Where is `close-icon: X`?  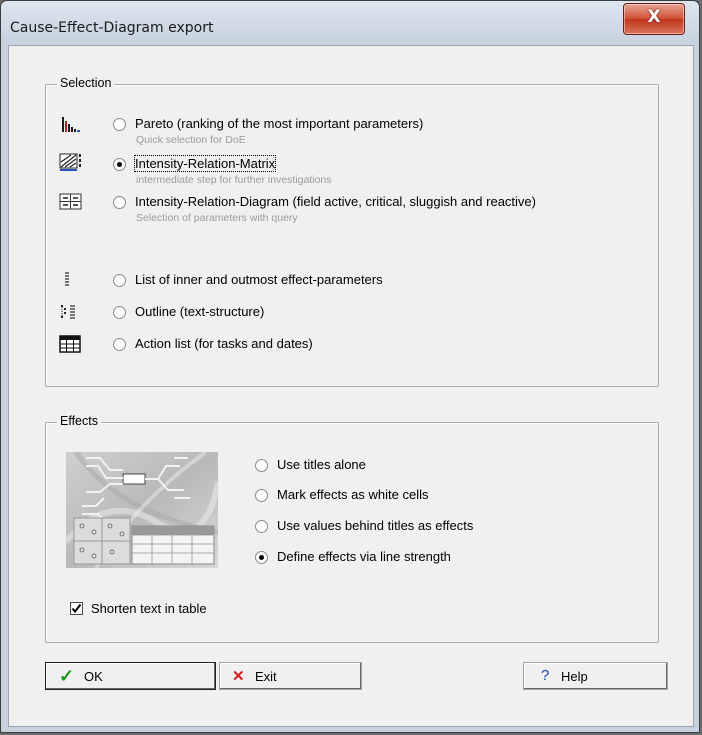
close-icon: X is located at coordinates (654, 17).